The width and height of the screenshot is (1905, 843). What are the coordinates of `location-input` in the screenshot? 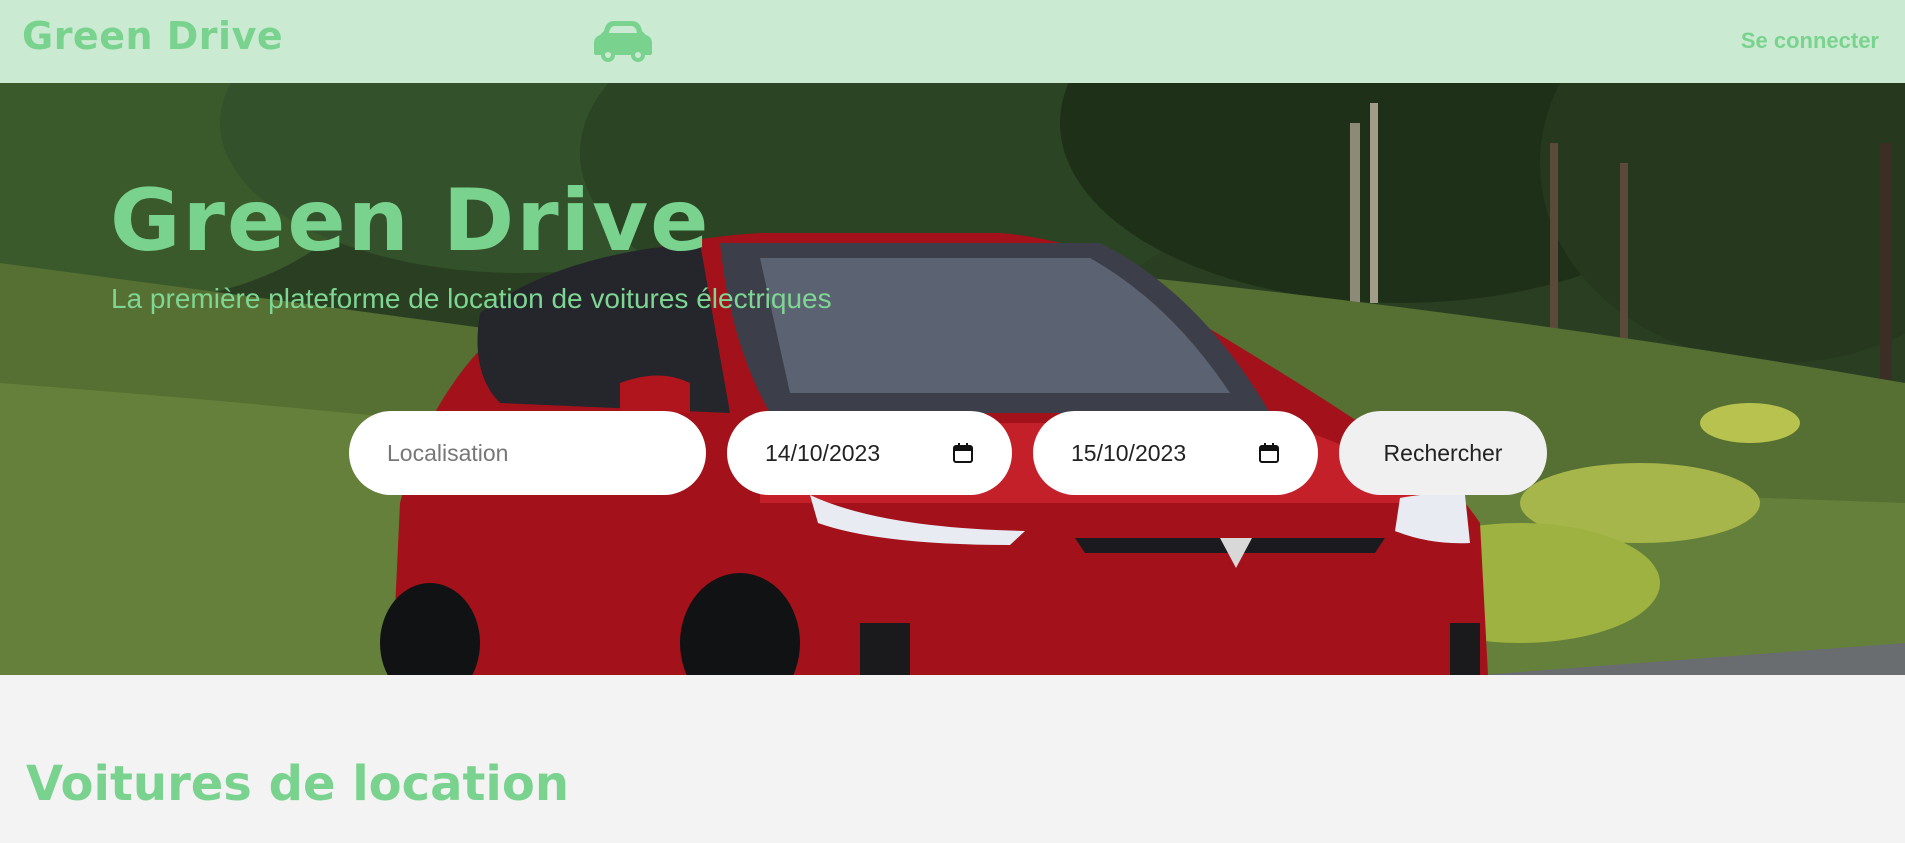 It's located at (527, 453).